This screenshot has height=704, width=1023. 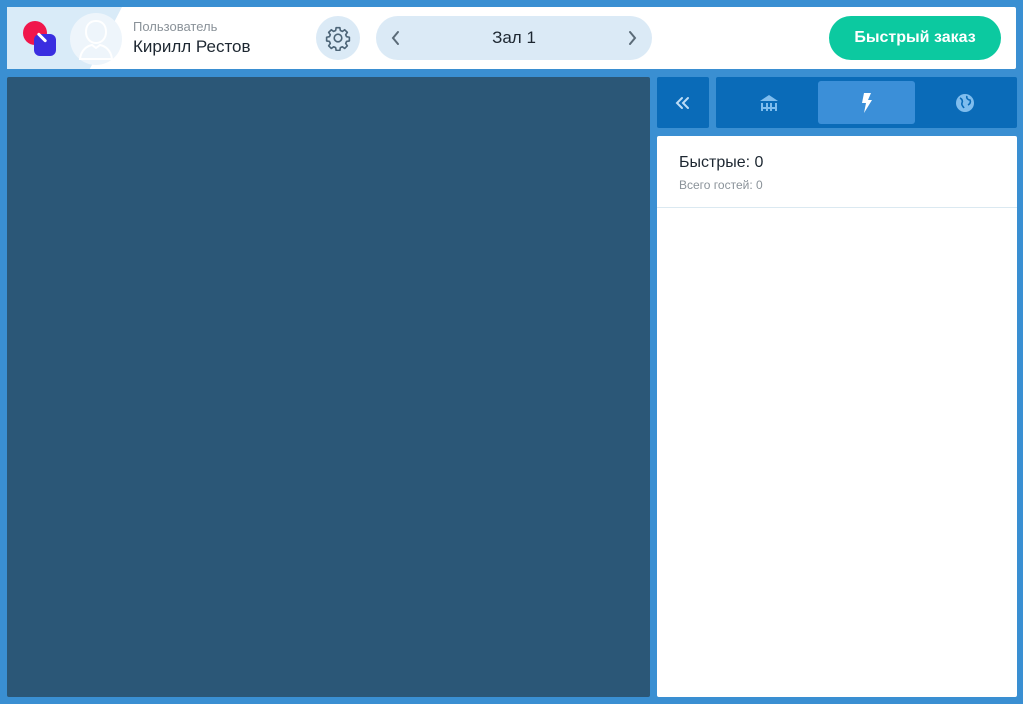 I want to click on tab-hall, so click(x=768, y=102).